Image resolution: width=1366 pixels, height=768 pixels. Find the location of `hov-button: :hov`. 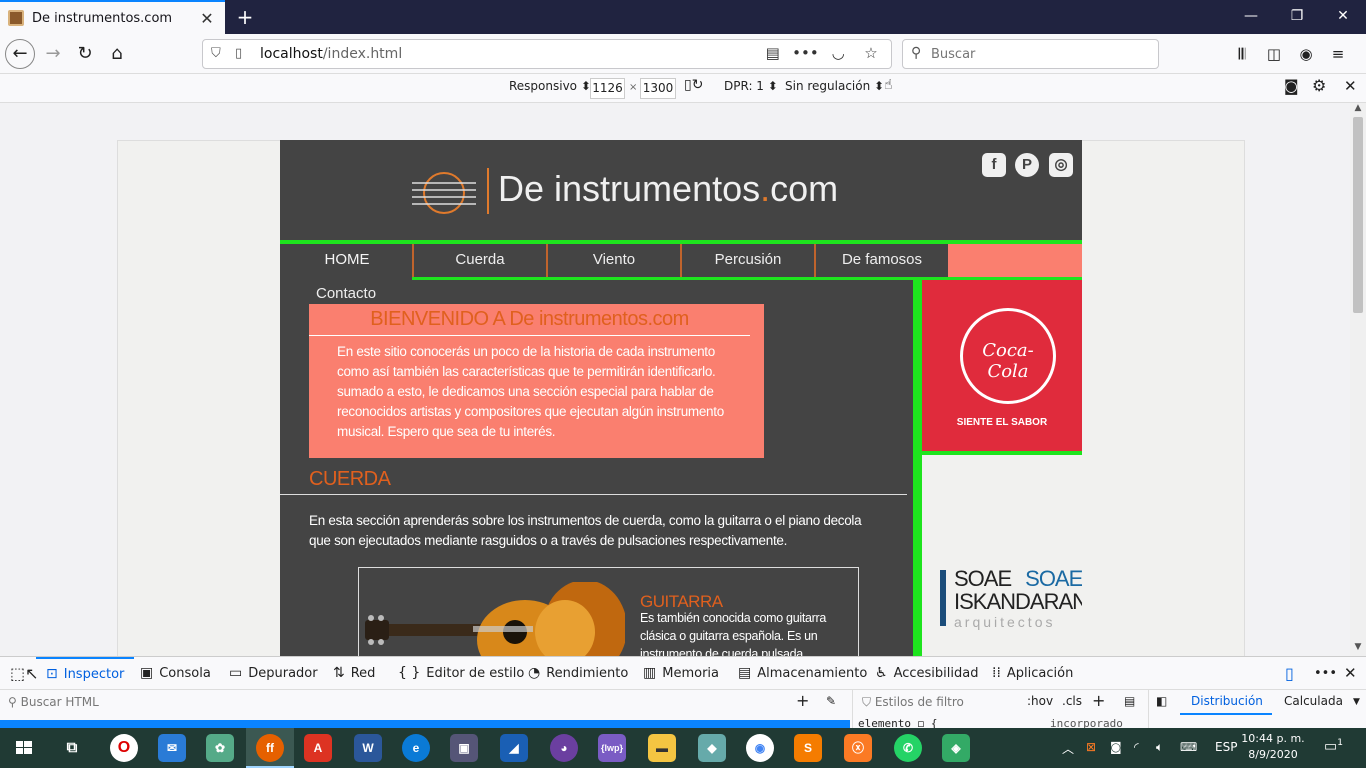

hov-button: :hov is located at coordinates (1040, 701).